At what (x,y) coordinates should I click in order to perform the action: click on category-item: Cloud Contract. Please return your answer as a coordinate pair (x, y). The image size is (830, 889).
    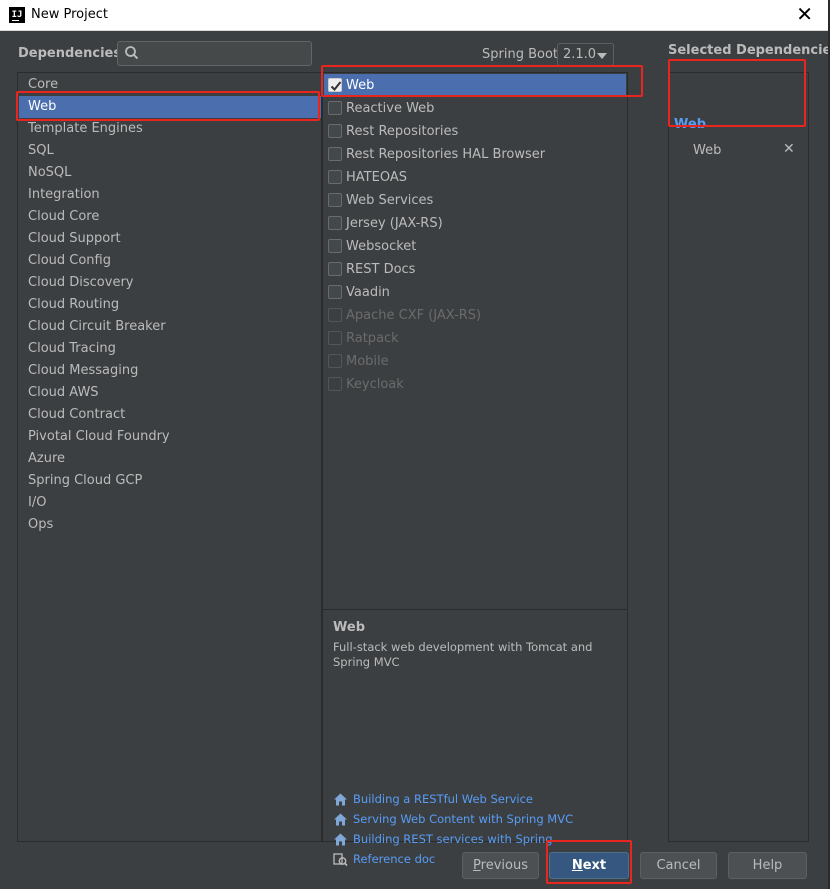
    Looking at the image, I should click on (170, 415).